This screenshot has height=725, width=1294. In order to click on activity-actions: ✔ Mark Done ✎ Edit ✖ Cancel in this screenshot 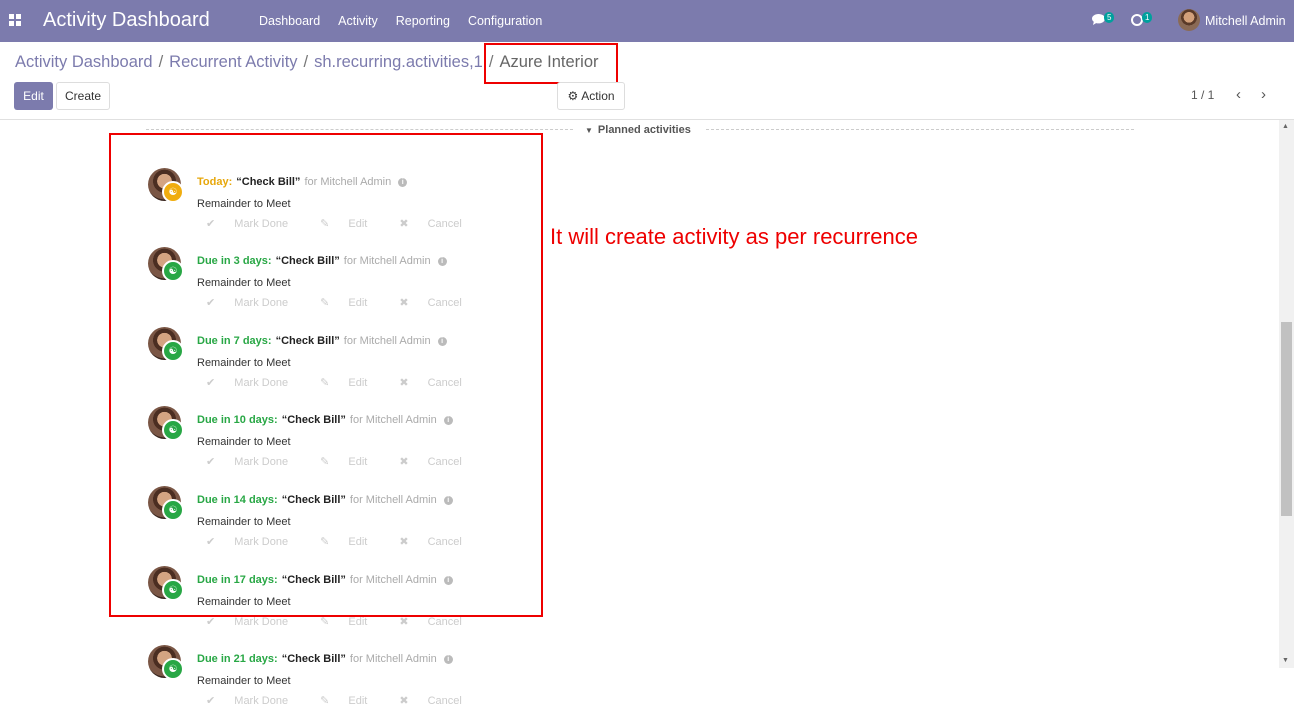, I will do `click(350, 700)`.